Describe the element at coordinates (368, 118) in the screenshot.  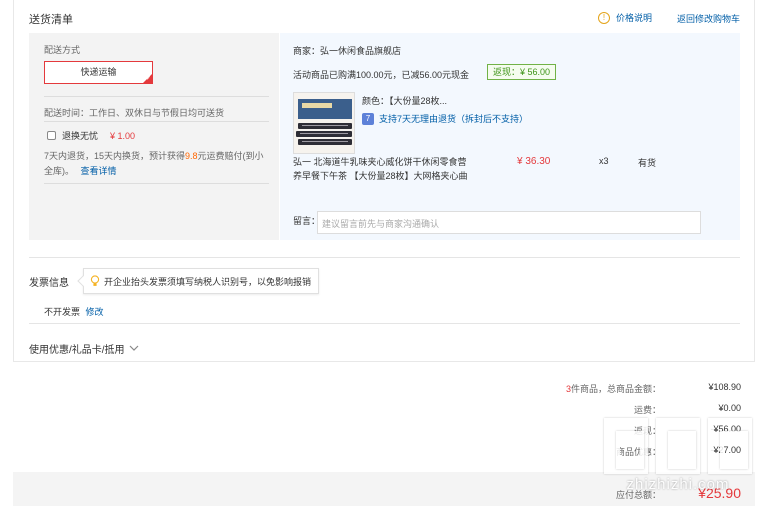
I see `seven-day-return-icon: 7` at that location.